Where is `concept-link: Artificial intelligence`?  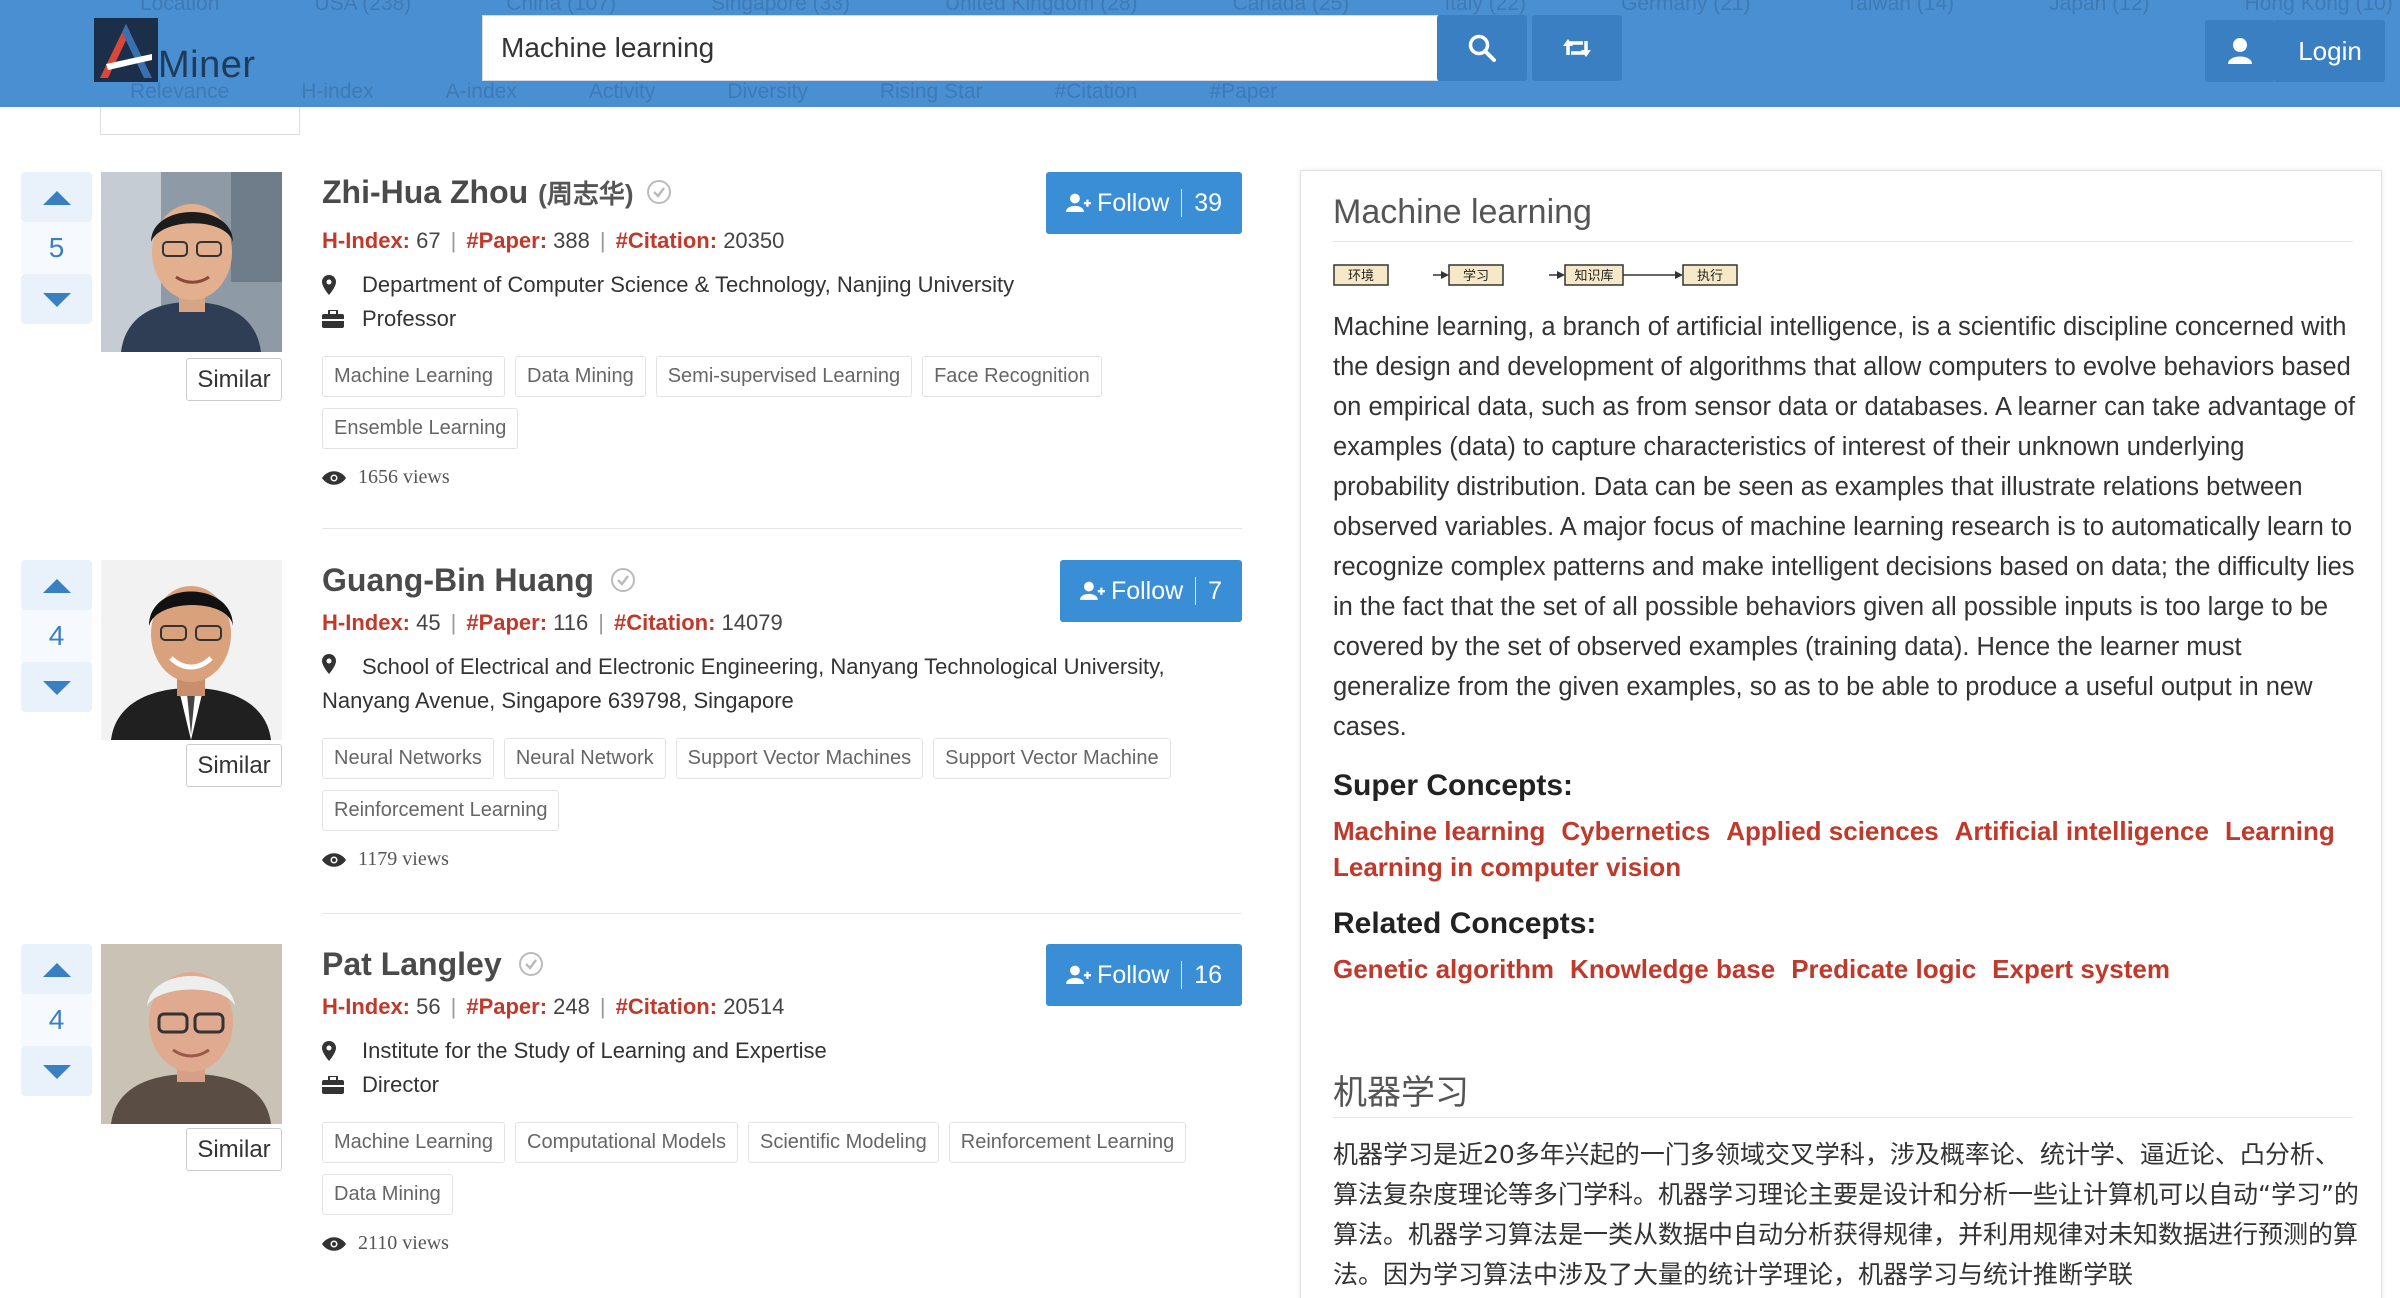 concept-link: Artificial intelligence is located at coordinates (2082, 831).